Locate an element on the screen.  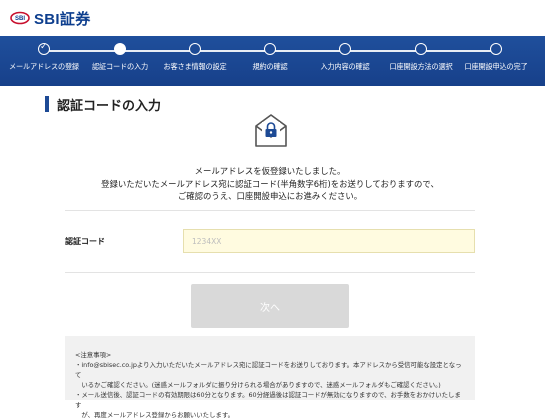
step-label: 口座開設申込の完了 is located at coordinates (496, 66).